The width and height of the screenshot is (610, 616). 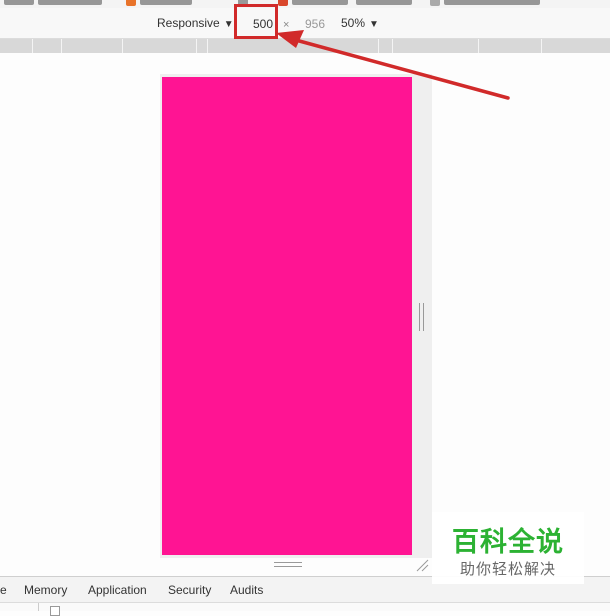 I want to click on zoom-select: 50% ▼, so click(x=360, y=23).